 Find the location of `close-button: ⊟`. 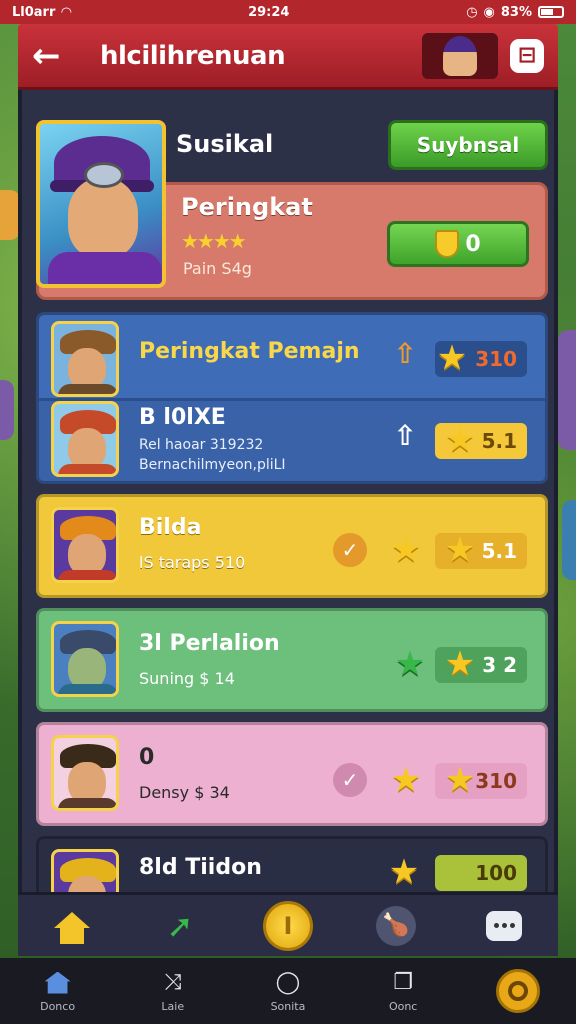

close-button: ⊟ is located at coordinates (527, 55).